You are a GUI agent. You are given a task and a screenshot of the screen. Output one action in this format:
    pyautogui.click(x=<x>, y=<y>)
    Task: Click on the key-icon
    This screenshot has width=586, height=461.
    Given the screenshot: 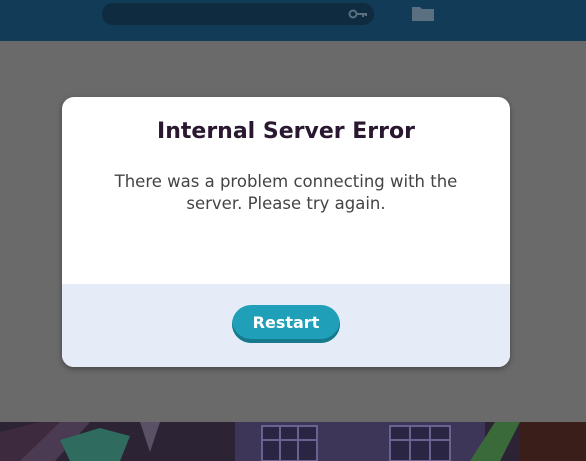 What is the action you would take?
    pyautogui.click(x=358, y=14)
    